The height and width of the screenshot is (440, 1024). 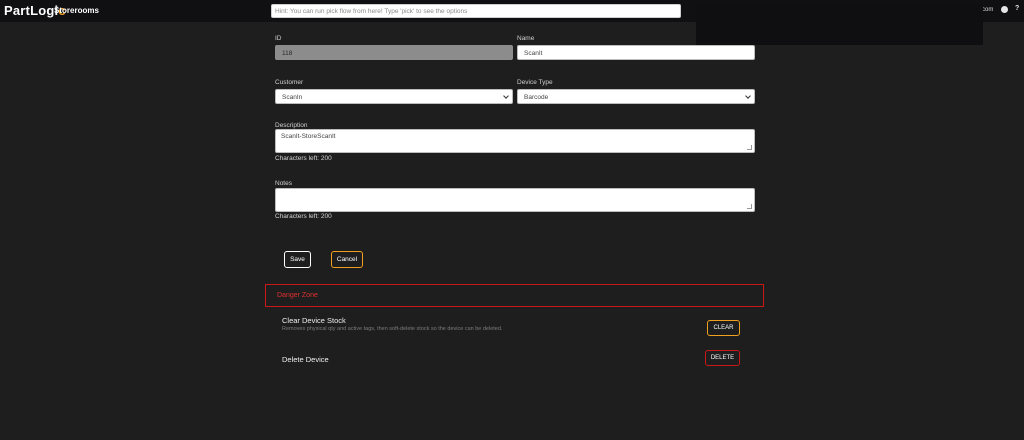 I want to click on delete-device-title: Delete Device, so click(x=305, y=359).